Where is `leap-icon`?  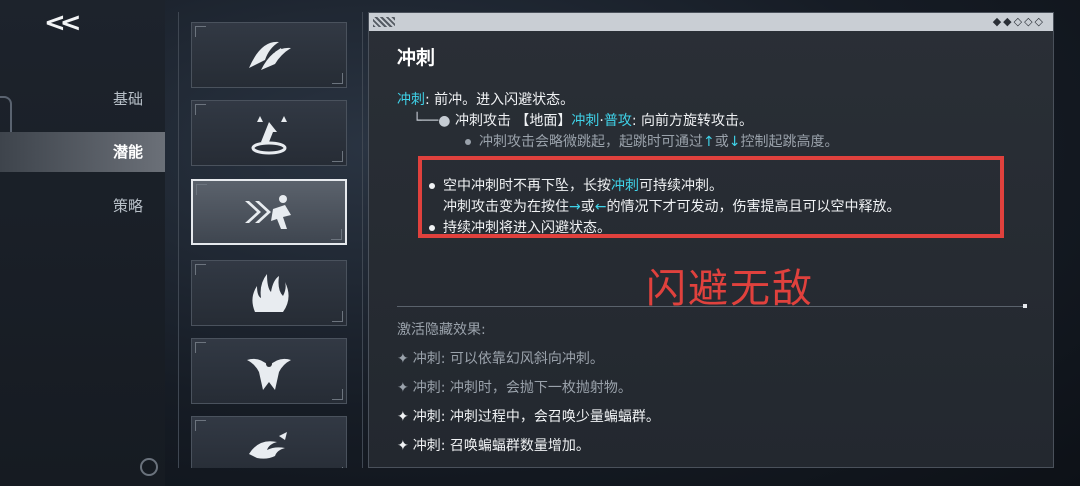 leap-icon is located at coordinates (269, 135).